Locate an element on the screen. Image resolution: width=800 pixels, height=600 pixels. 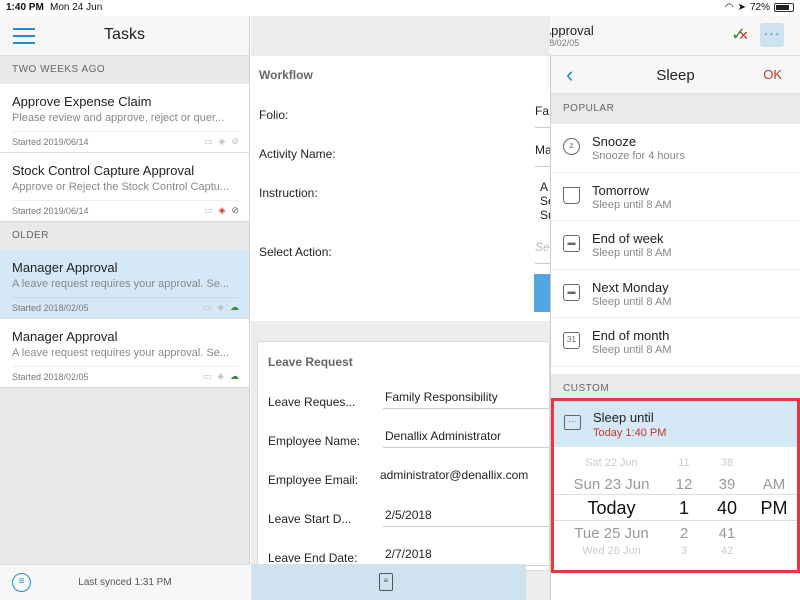
leave-type-field: Family Responsibility is located at coordinates (466, 399).